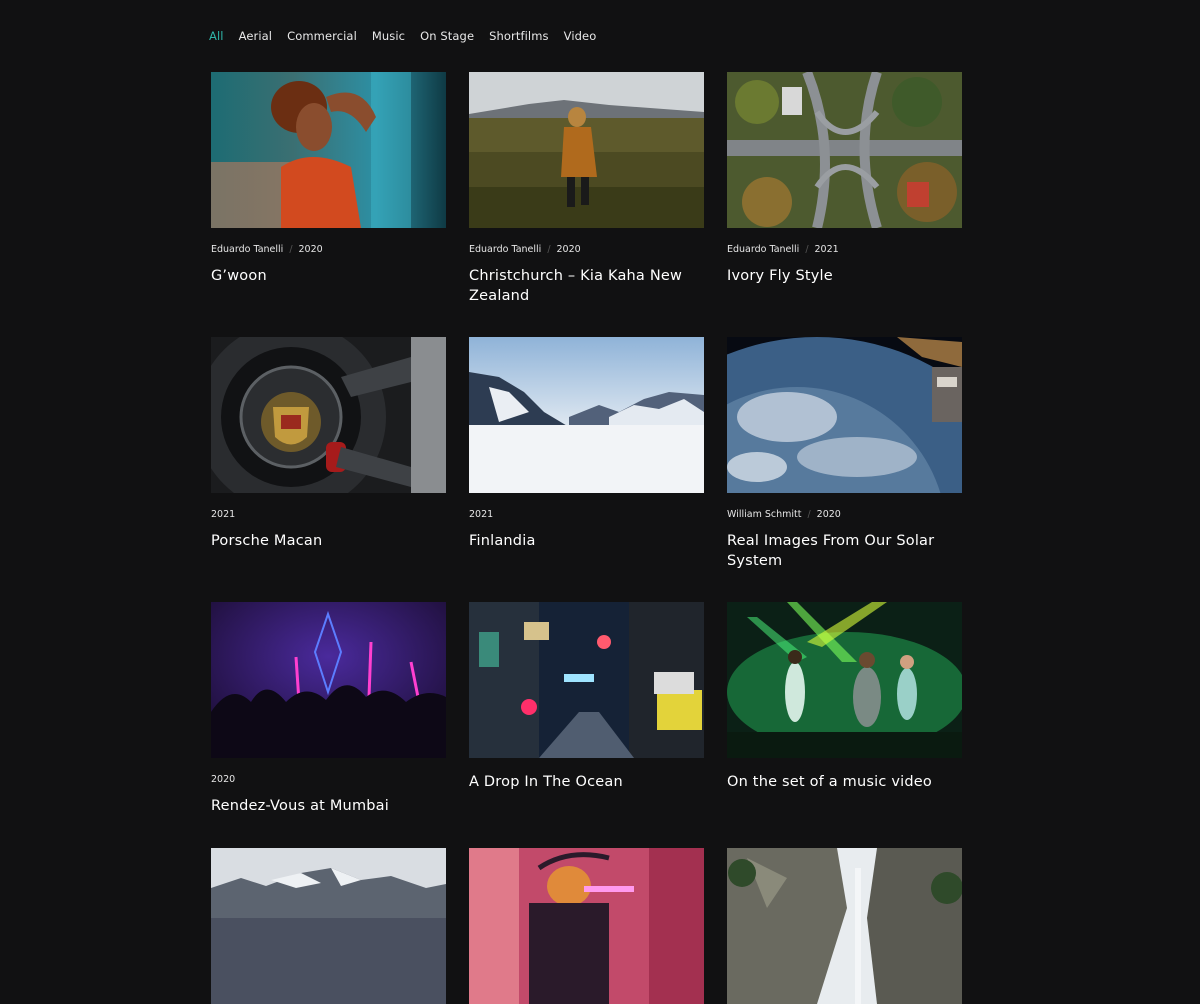  I want to click on card-title: G’woon, so click(328, 276).